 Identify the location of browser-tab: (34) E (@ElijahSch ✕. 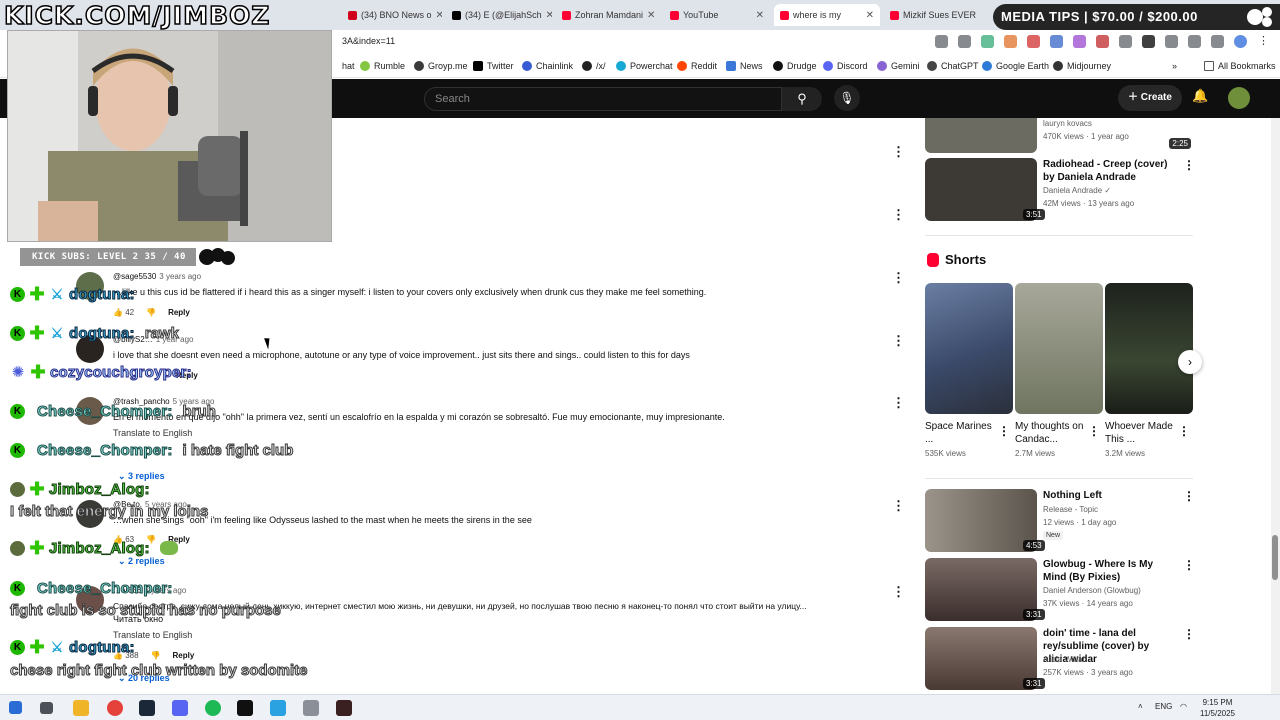
(499, 15).